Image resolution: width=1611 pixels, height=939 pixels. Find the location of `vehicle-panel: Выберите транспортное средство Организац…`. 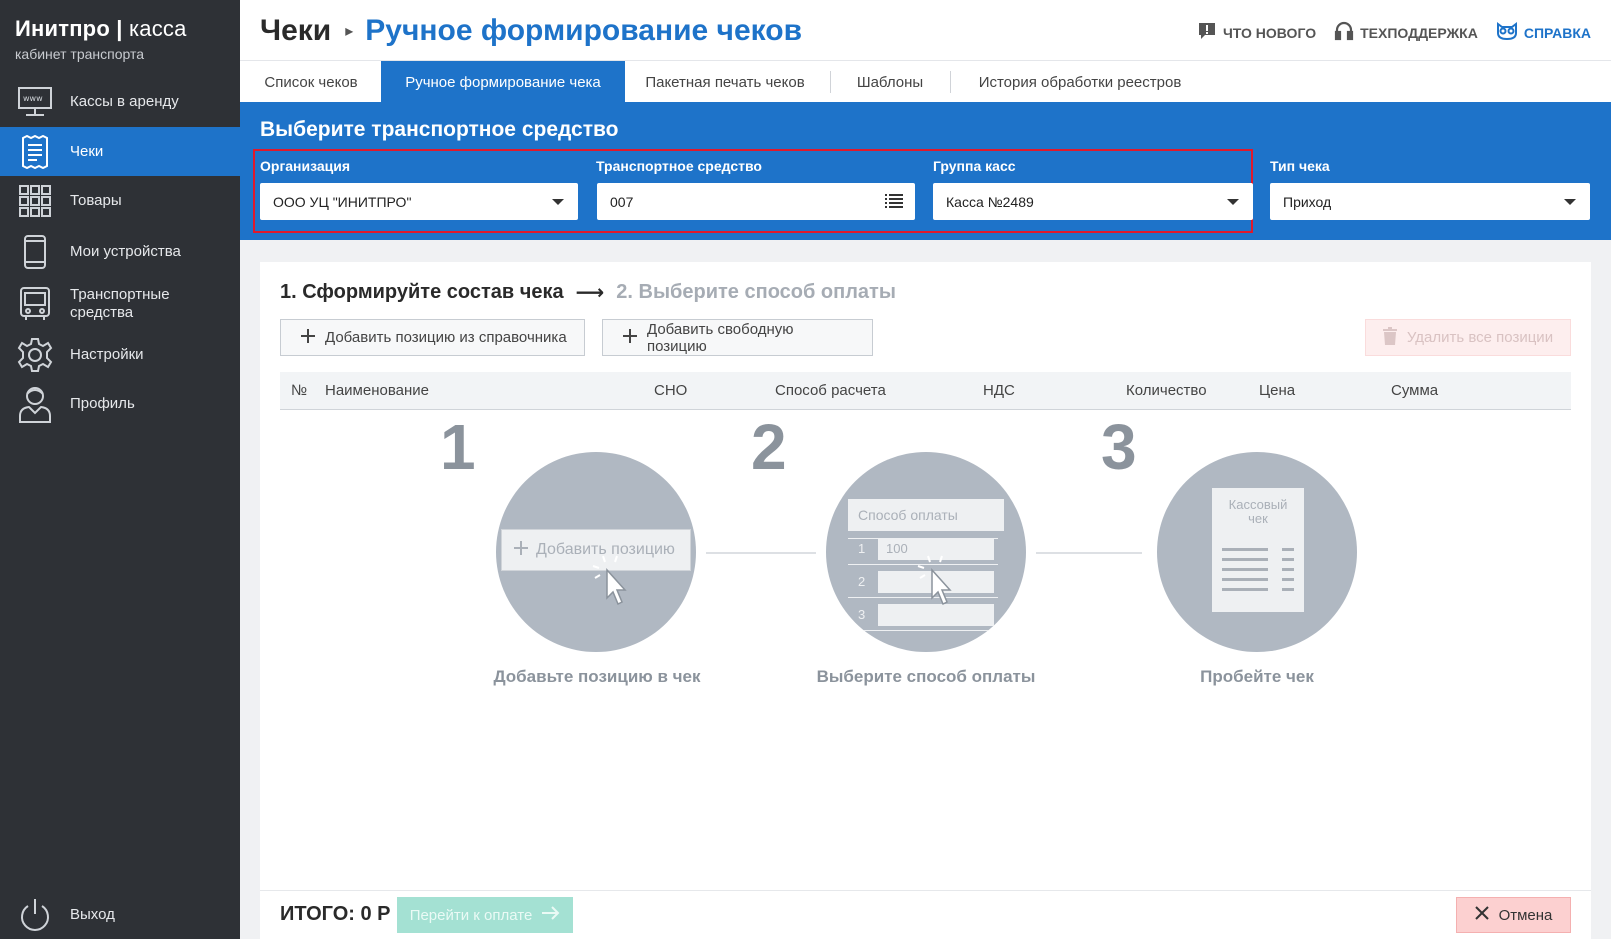

vehicle-panel: Выберите транспортное средство Организац… is located at coordinates (925, 171).